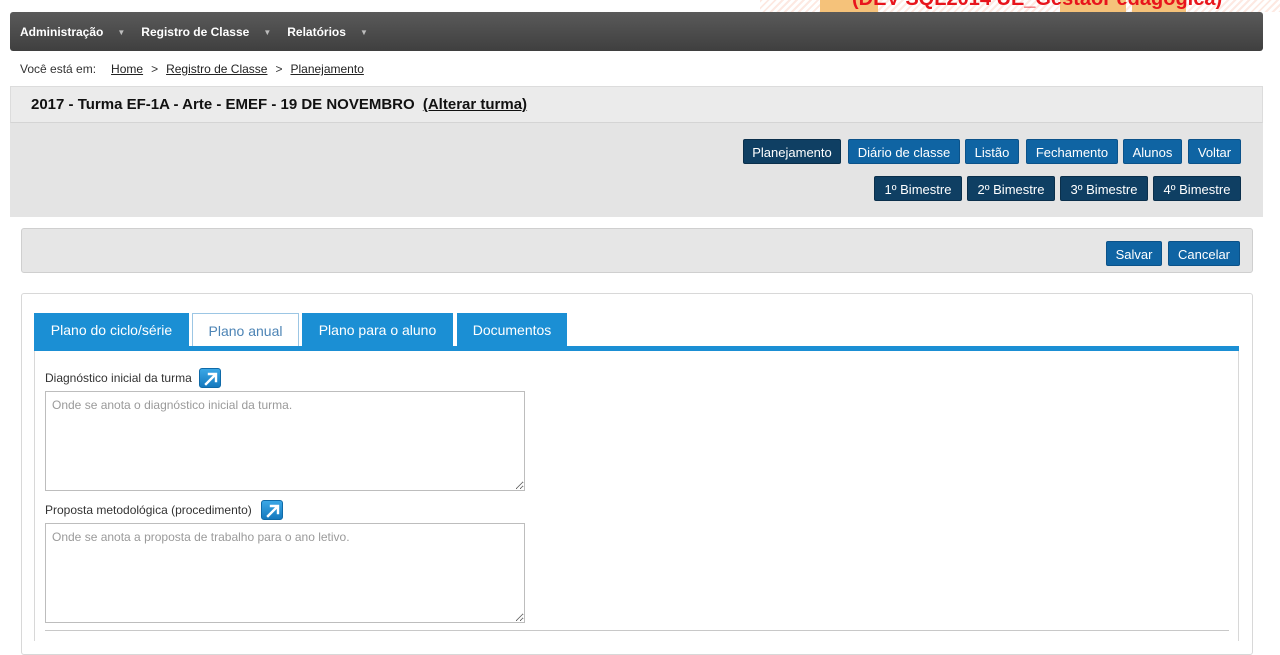 The height and width of the screenshot is (655, 1280). Describe the element at coordinates (637, 250) in the screenshot. I see `action-panel: Salvar Cancelar` at that location.